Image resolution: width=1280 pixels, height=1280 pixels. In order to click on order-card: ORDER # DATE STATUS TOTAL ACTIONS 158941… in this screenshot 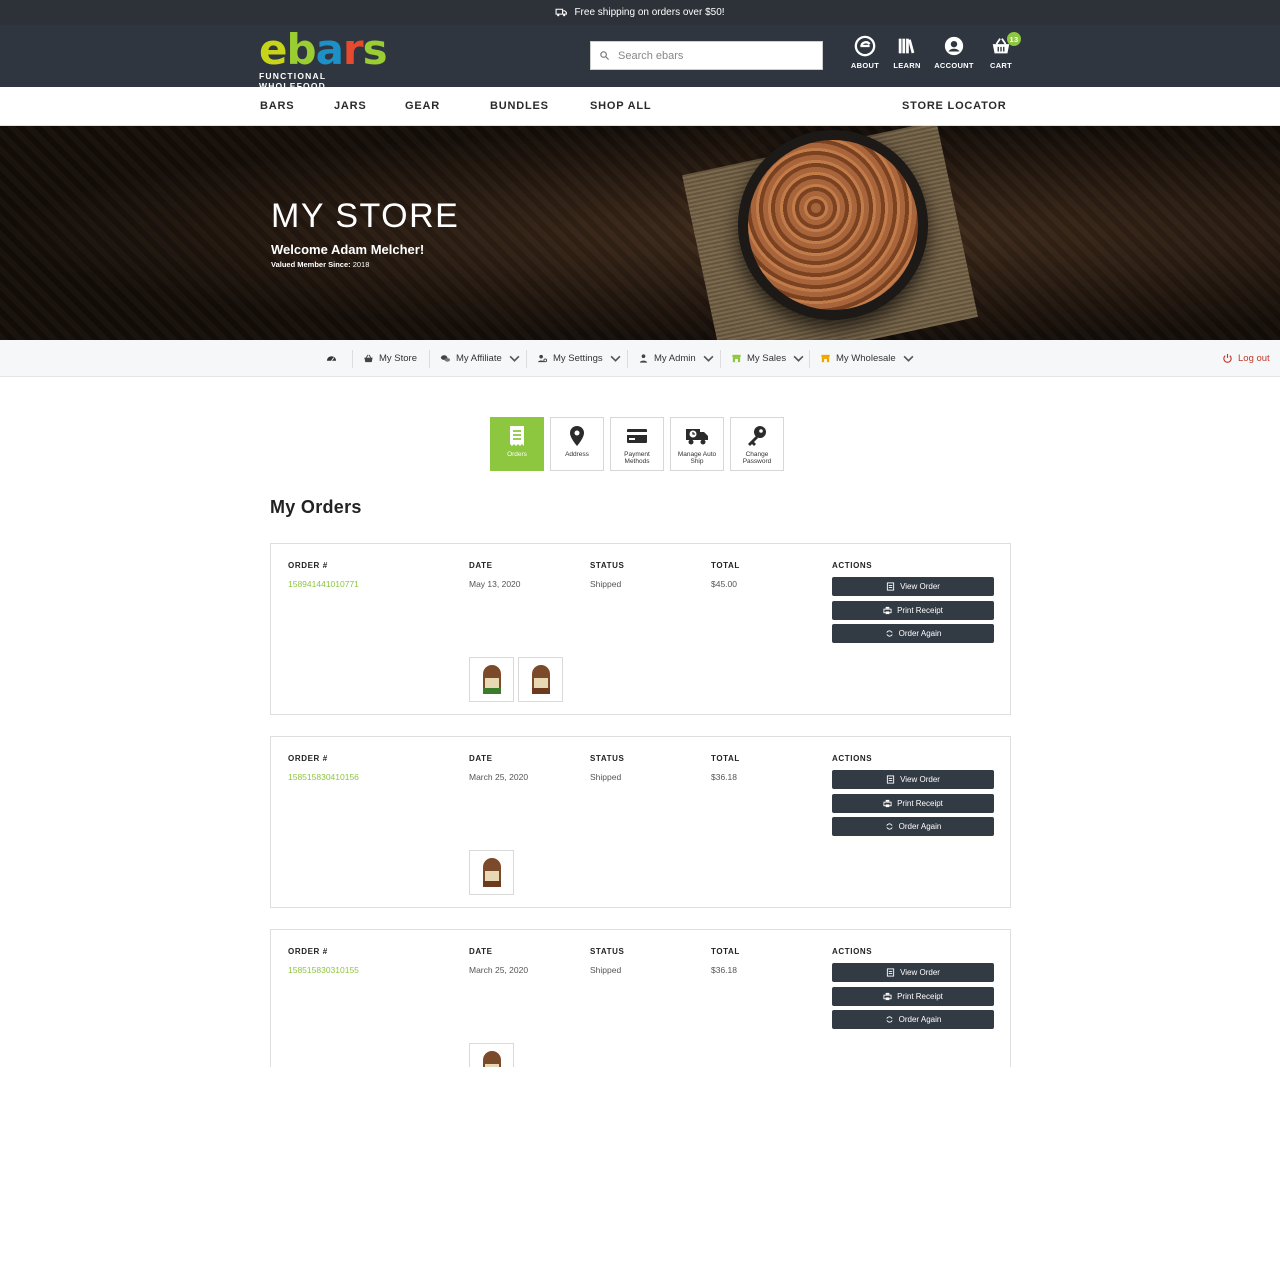, I will do `click(640, 629)`.